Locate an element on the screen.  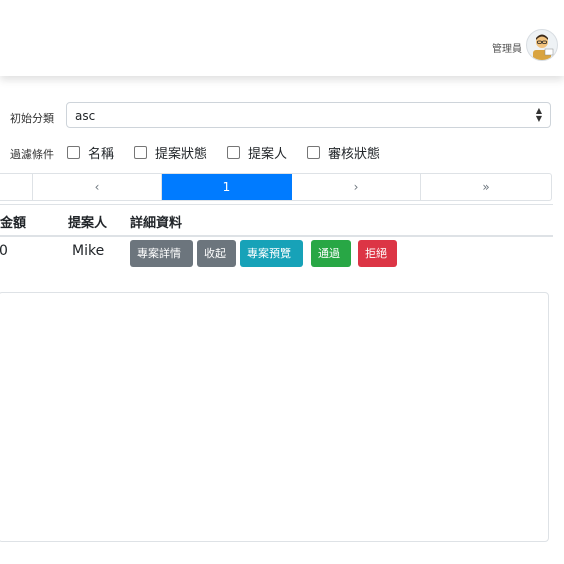
filter-option-proposer: 提案人 is located at coordinates (257, 153).